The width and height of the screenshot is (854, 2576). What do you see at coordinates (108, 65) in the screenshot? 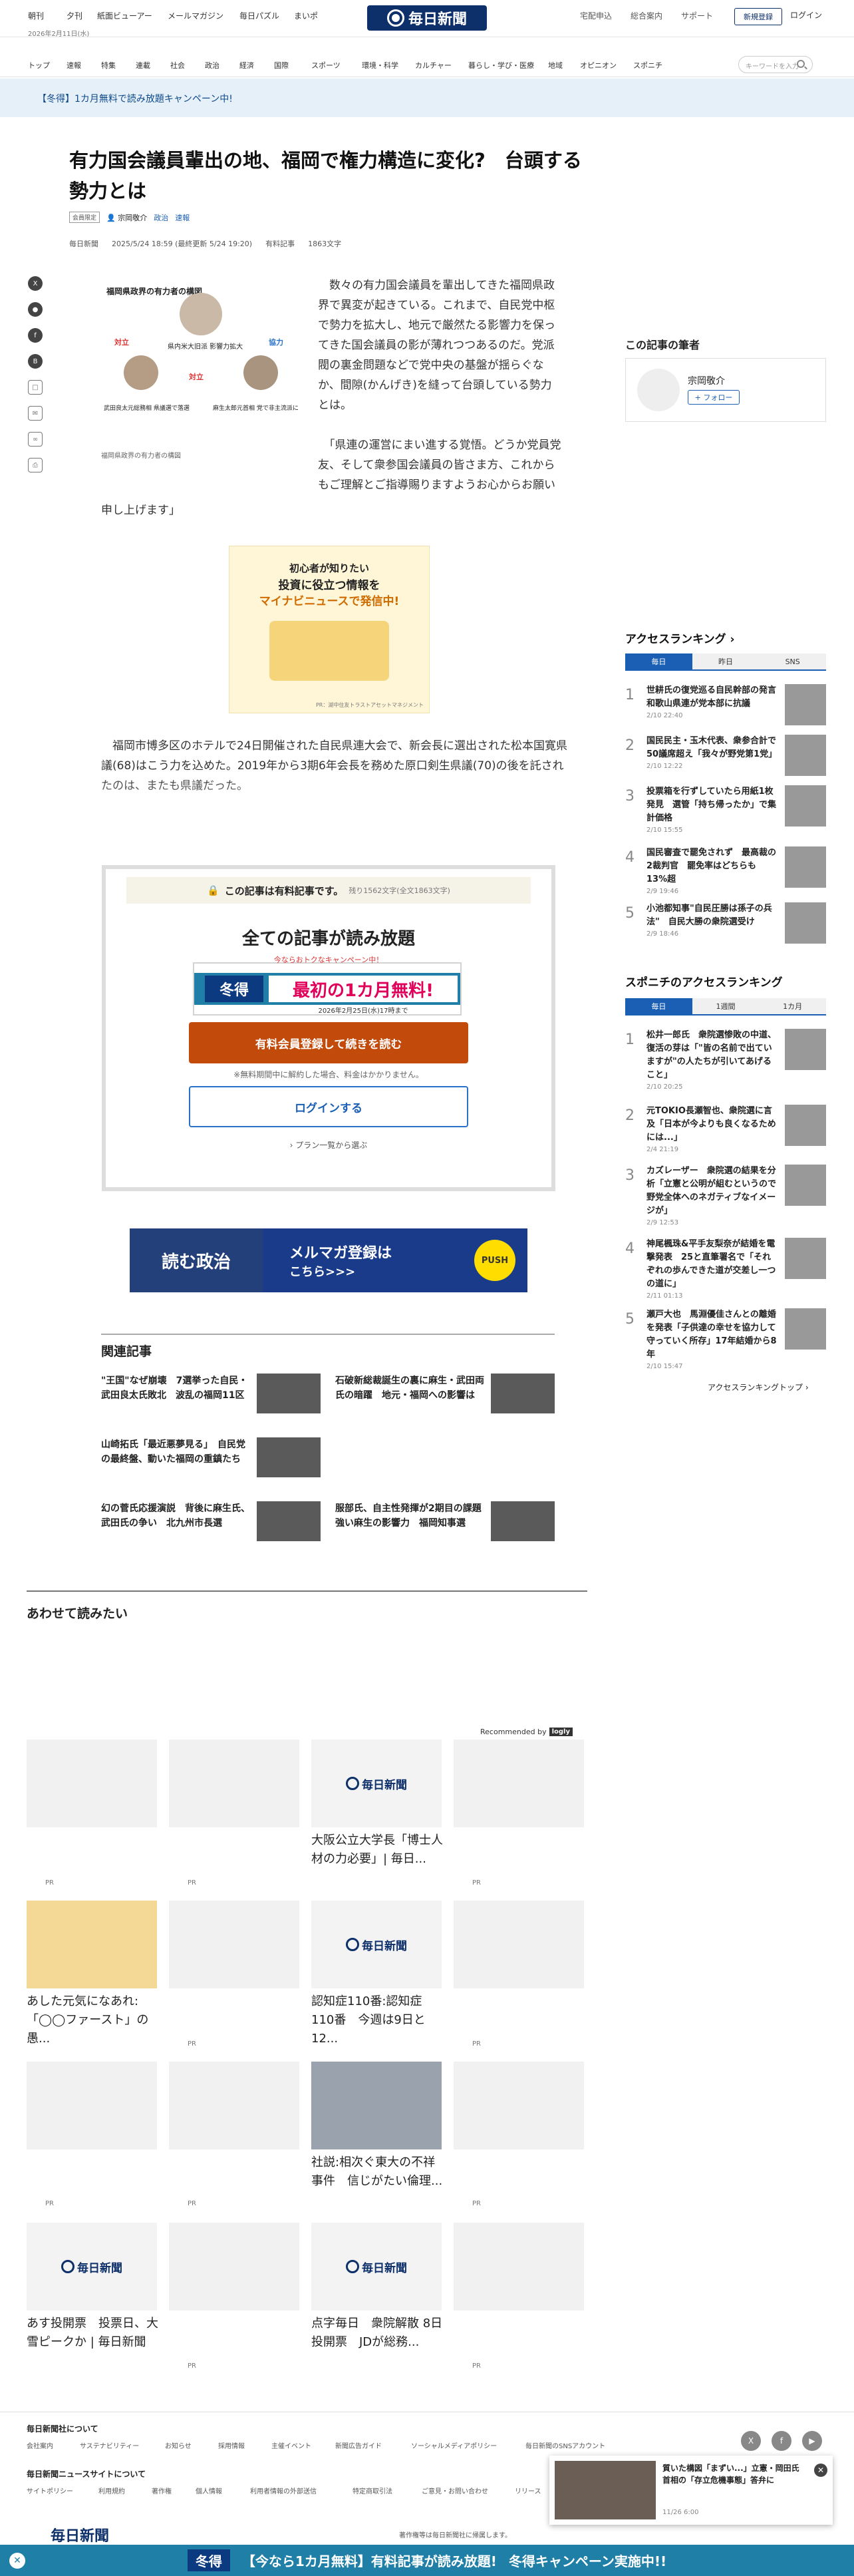
I see `nav-special: 特集` at bounding box center [108, 65].